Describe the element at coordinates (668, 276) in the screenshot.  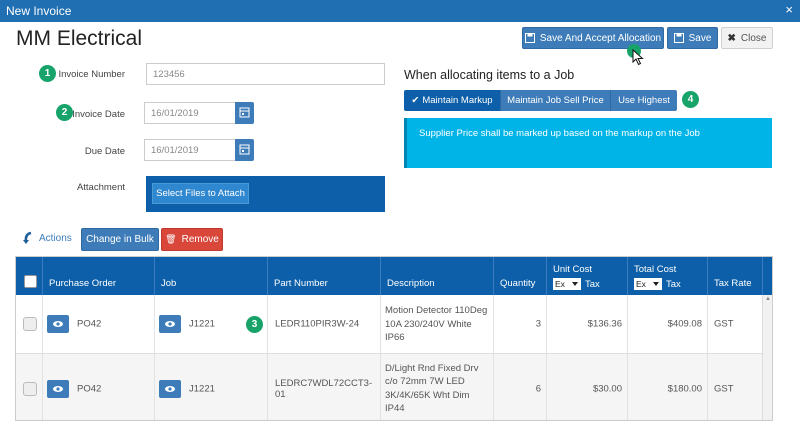
I see `header-total-cost: Total Cost Ex Tax` at that location.